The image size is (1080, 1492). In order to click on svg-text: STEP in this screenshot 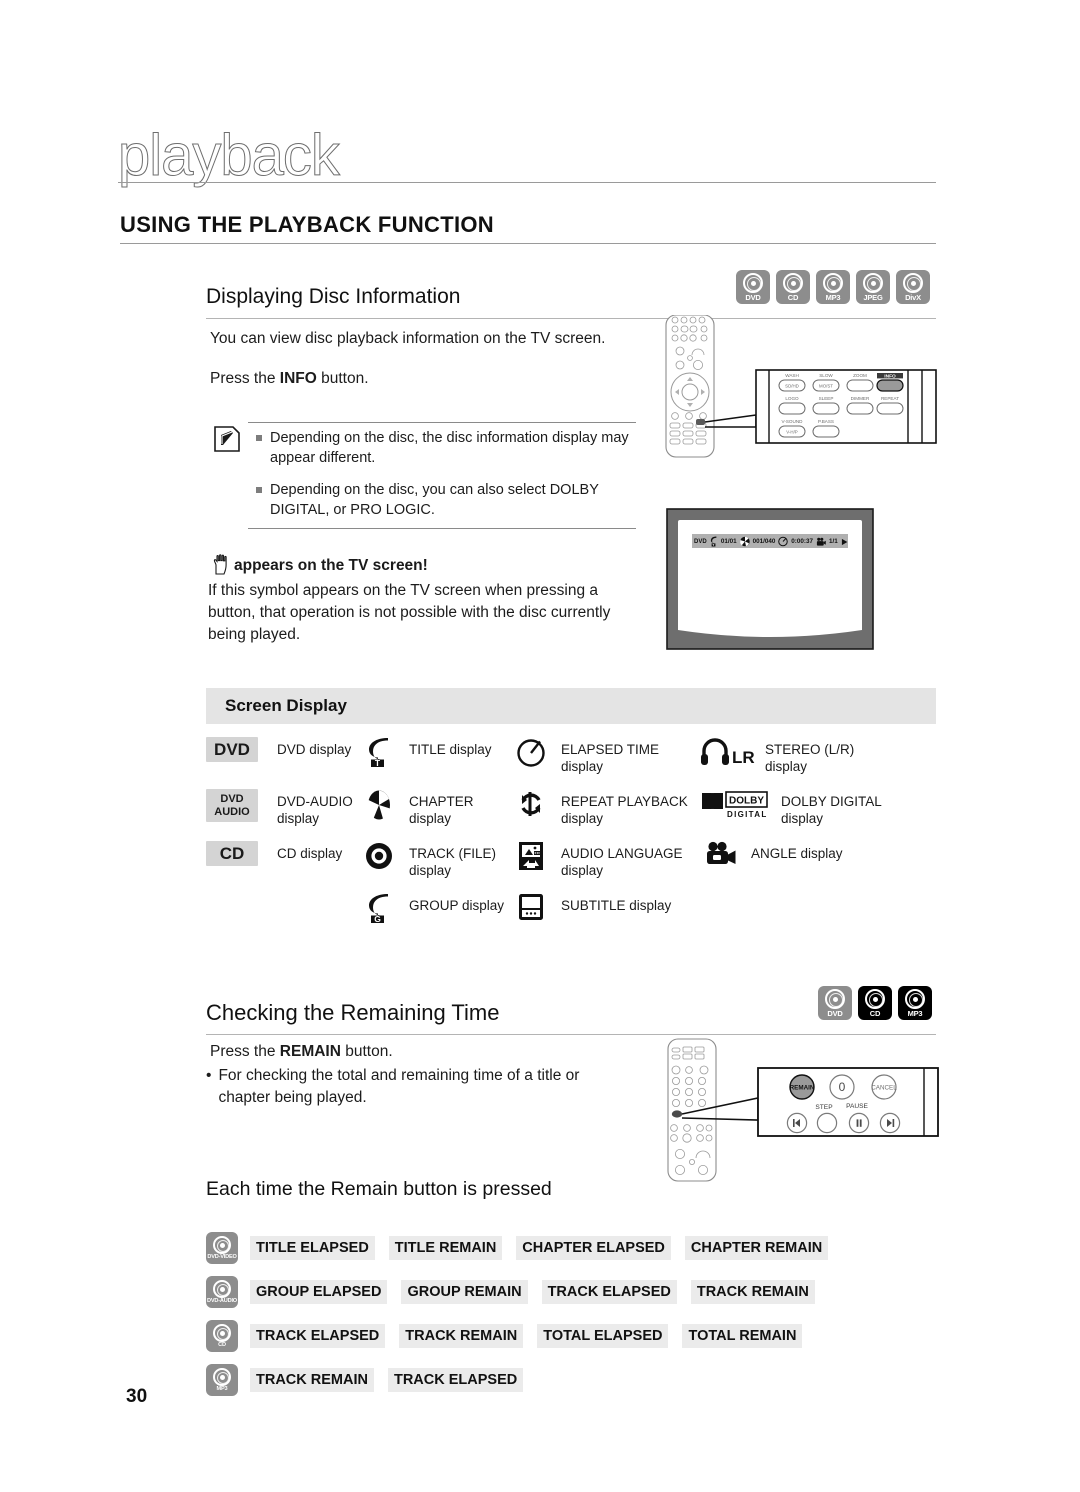, I will do `click(824, 1107)`.